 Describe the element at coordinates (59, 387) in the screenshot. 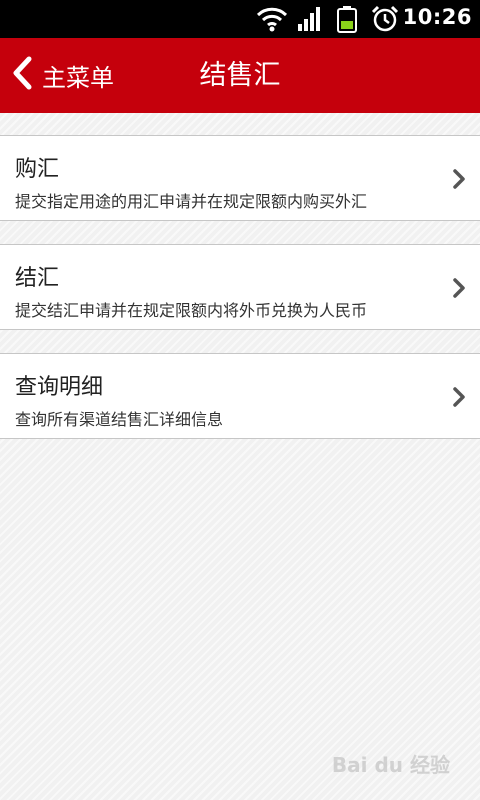

I see `menu-item-title: 查询明细` at that location.